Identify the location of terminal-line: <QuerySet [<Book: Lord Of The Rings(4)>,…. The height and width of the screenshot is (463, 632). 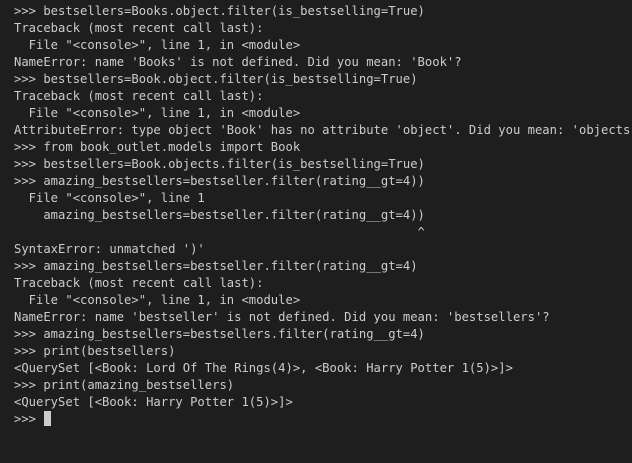
(263, 368).